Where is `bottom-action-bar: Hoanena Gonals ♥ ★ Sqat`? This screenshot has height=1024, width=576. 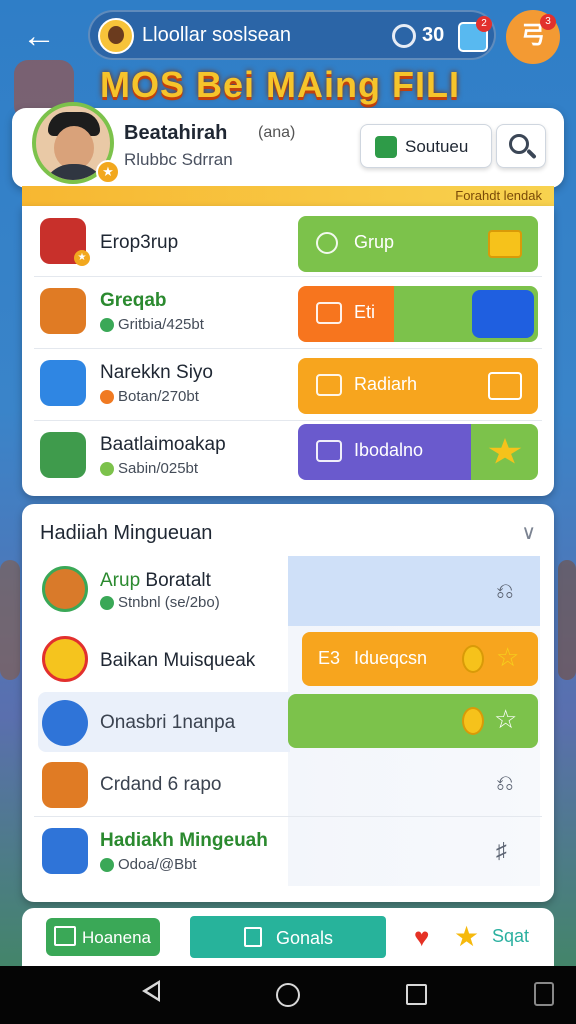
bottom-action-bar: Hoanena Gonals ♥ ★ Sqat is located at coordinates (288, 937).